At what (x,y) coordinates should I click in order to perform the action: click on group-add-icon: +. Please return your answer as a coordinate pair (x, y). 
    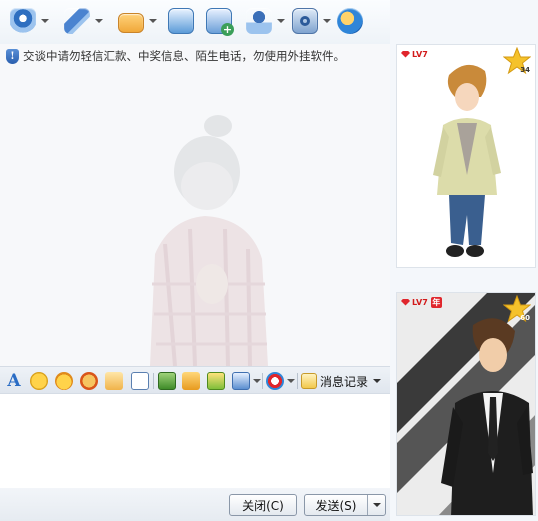
    Looking at the image, I should click on (220, 22).